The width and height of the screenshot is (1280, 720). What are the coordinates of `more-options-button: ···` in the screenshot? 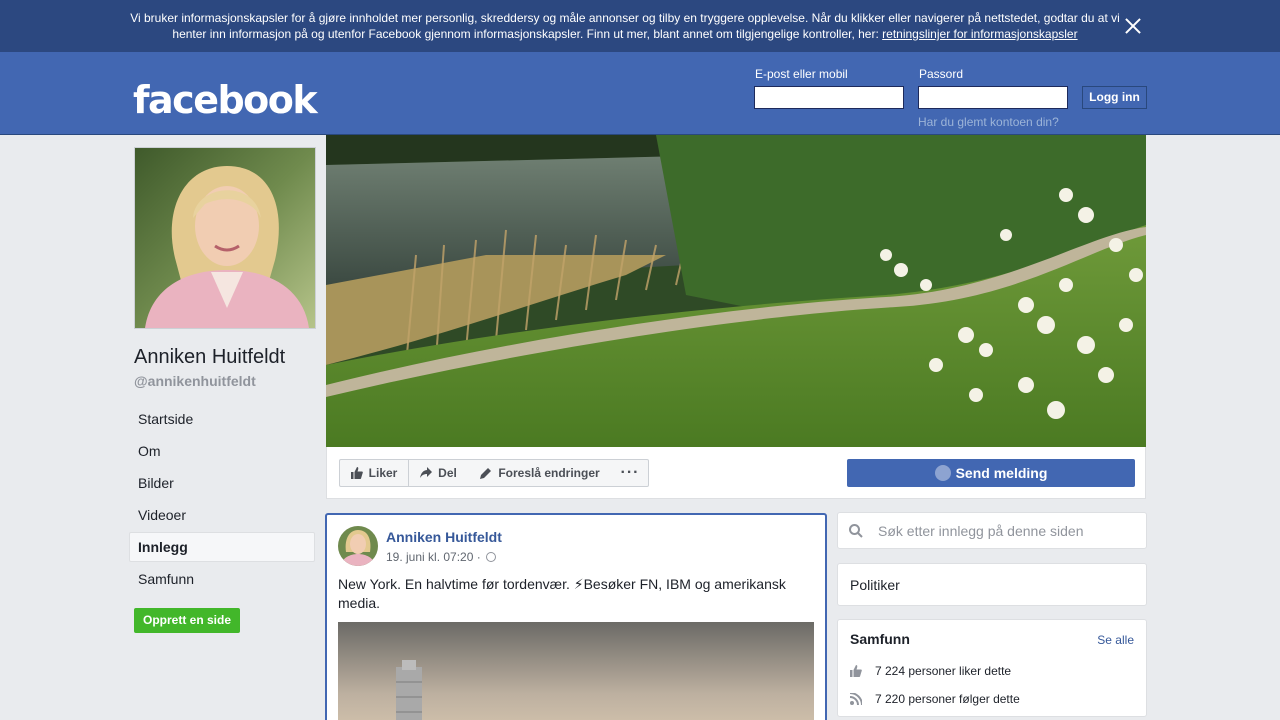 It's located at (630, 473).